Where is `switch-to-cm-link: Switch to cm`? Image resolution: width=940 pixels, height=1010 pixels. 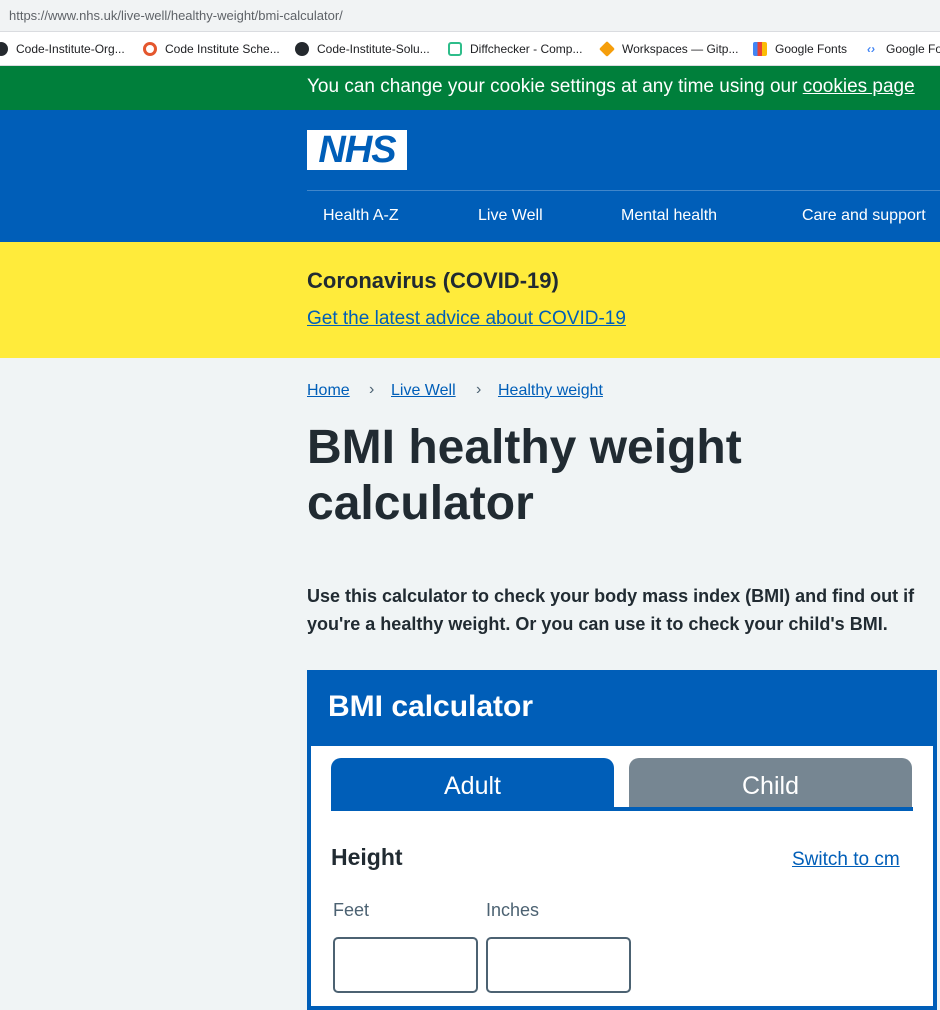
switch-to-cm-link: Switch to cm is located at coordinates (846, 860).